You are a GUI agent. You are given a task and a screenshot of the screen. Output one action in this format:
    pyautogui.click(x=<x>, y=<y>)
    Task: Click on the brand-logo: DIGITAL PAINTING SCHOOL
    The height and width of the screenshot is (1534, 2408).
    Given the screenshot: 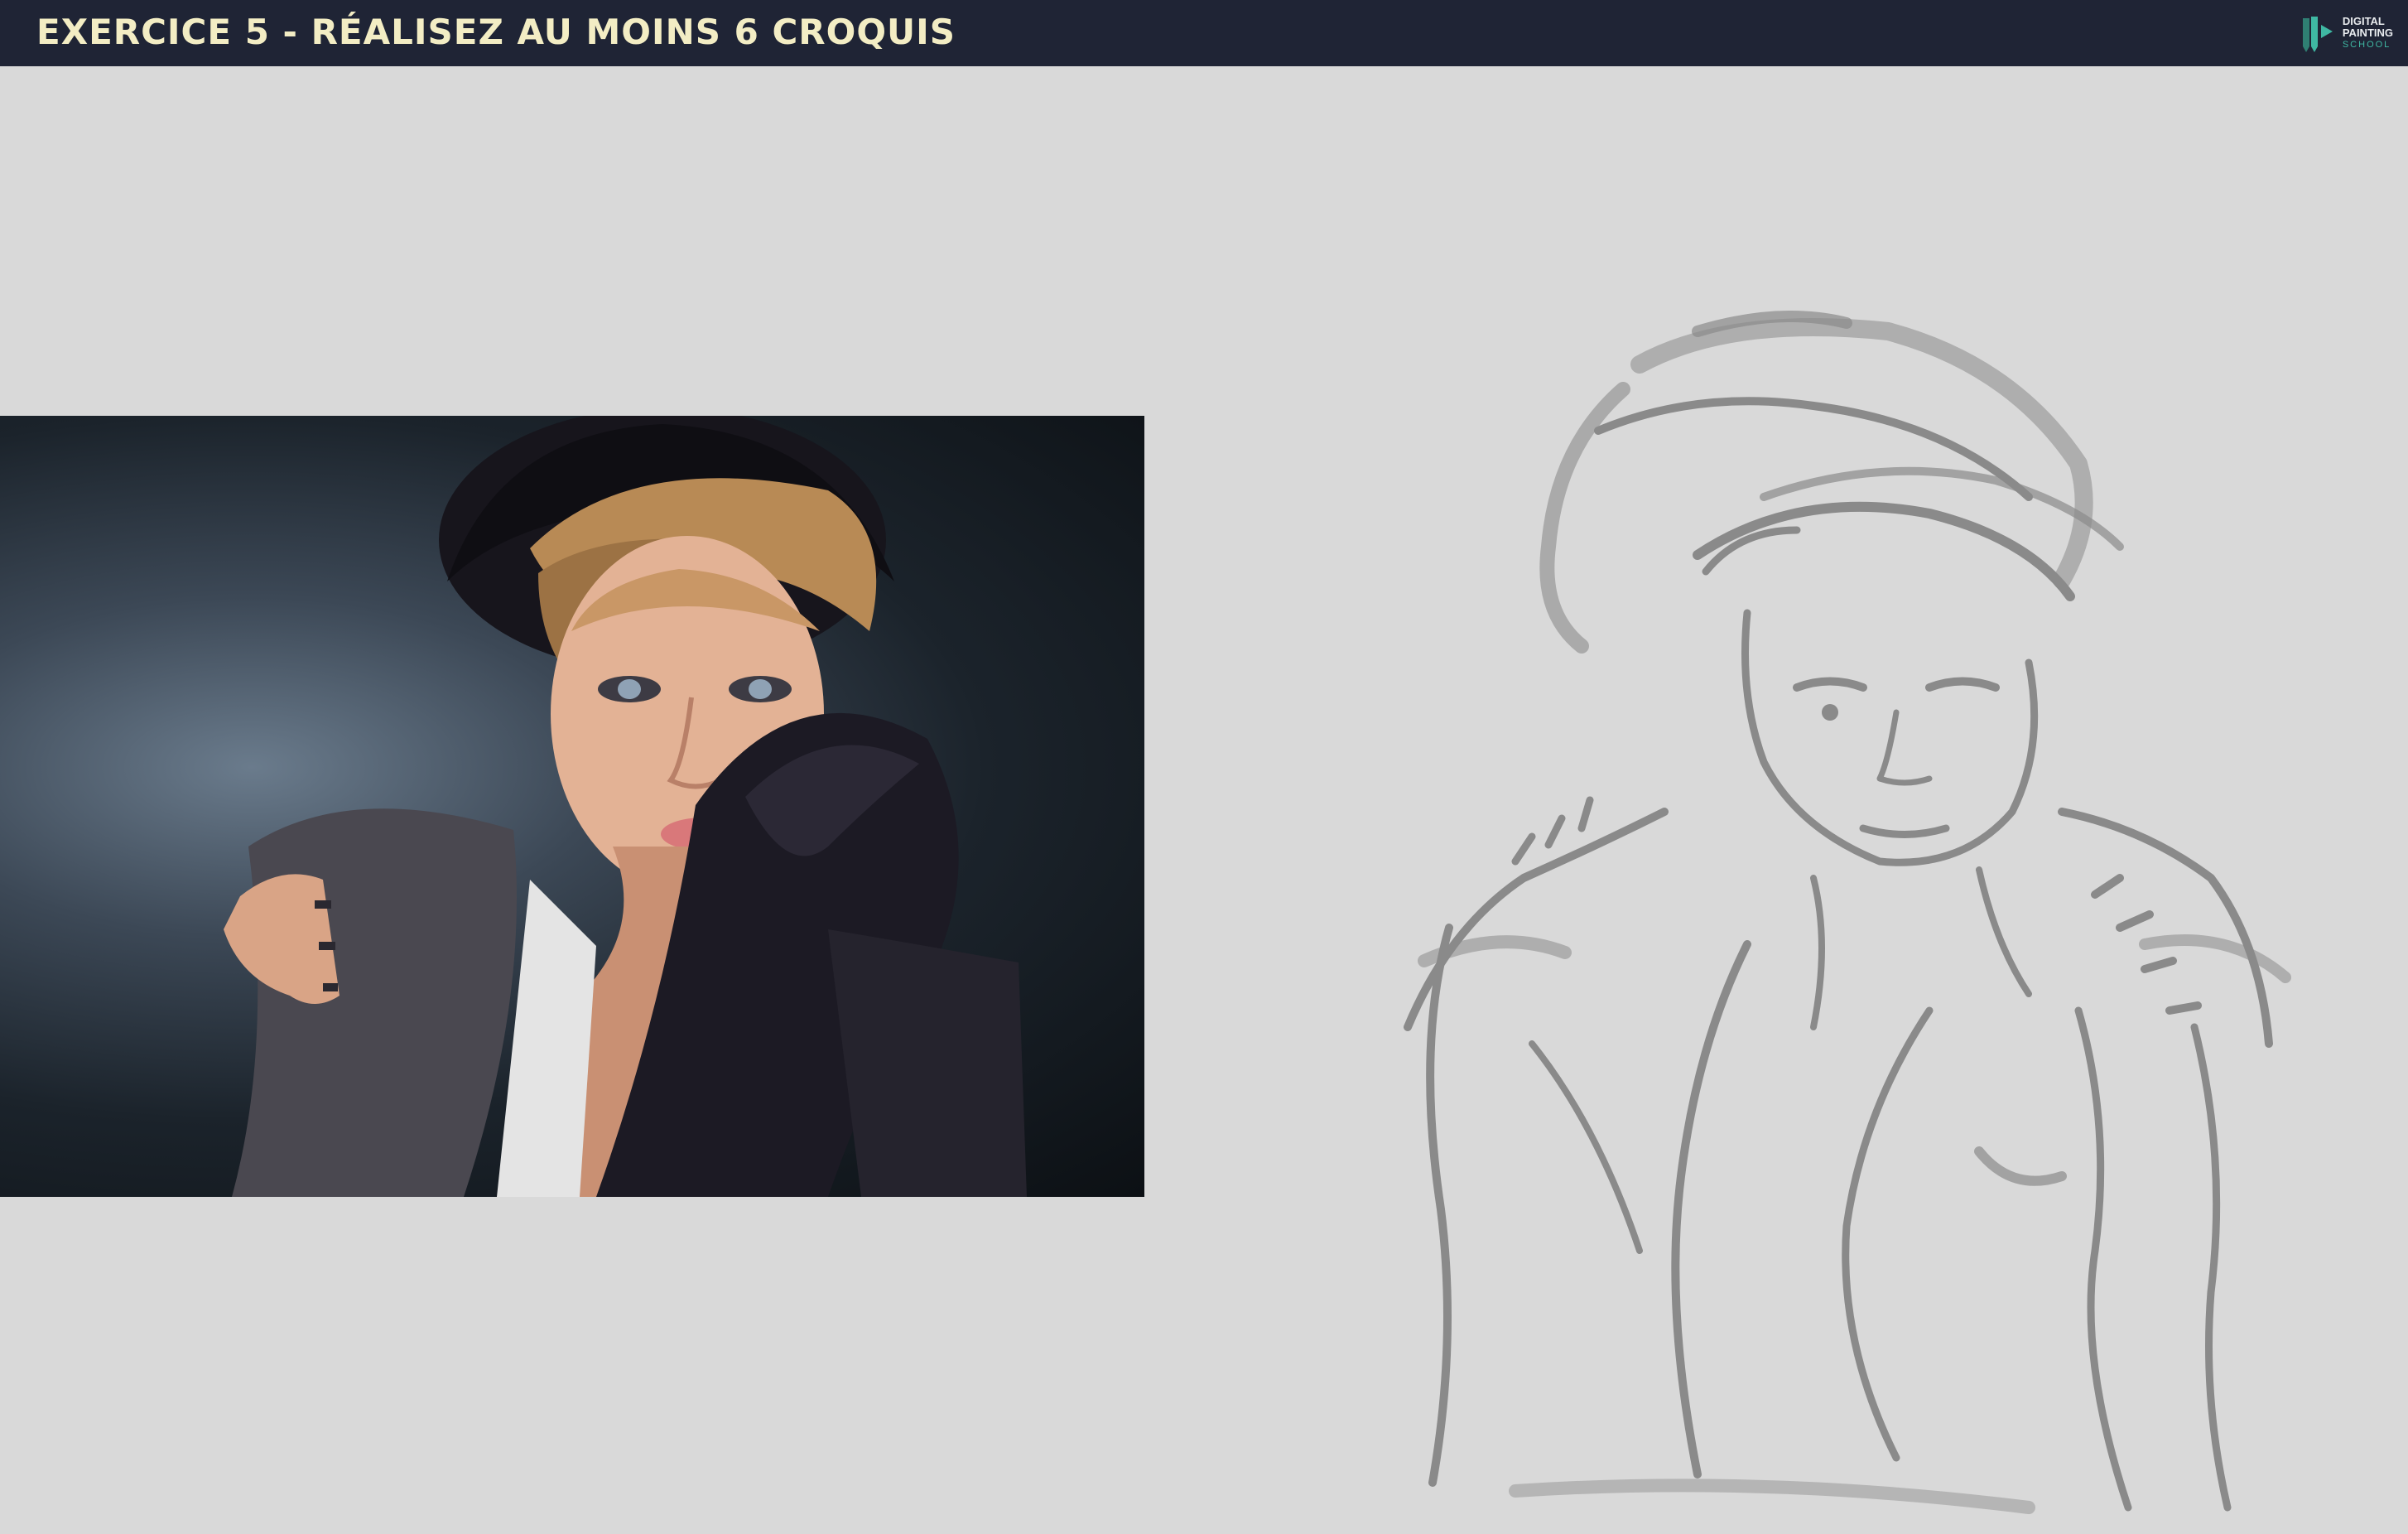 What is the action you would take?
    pyautogui.click(x=2346, y=33)
    